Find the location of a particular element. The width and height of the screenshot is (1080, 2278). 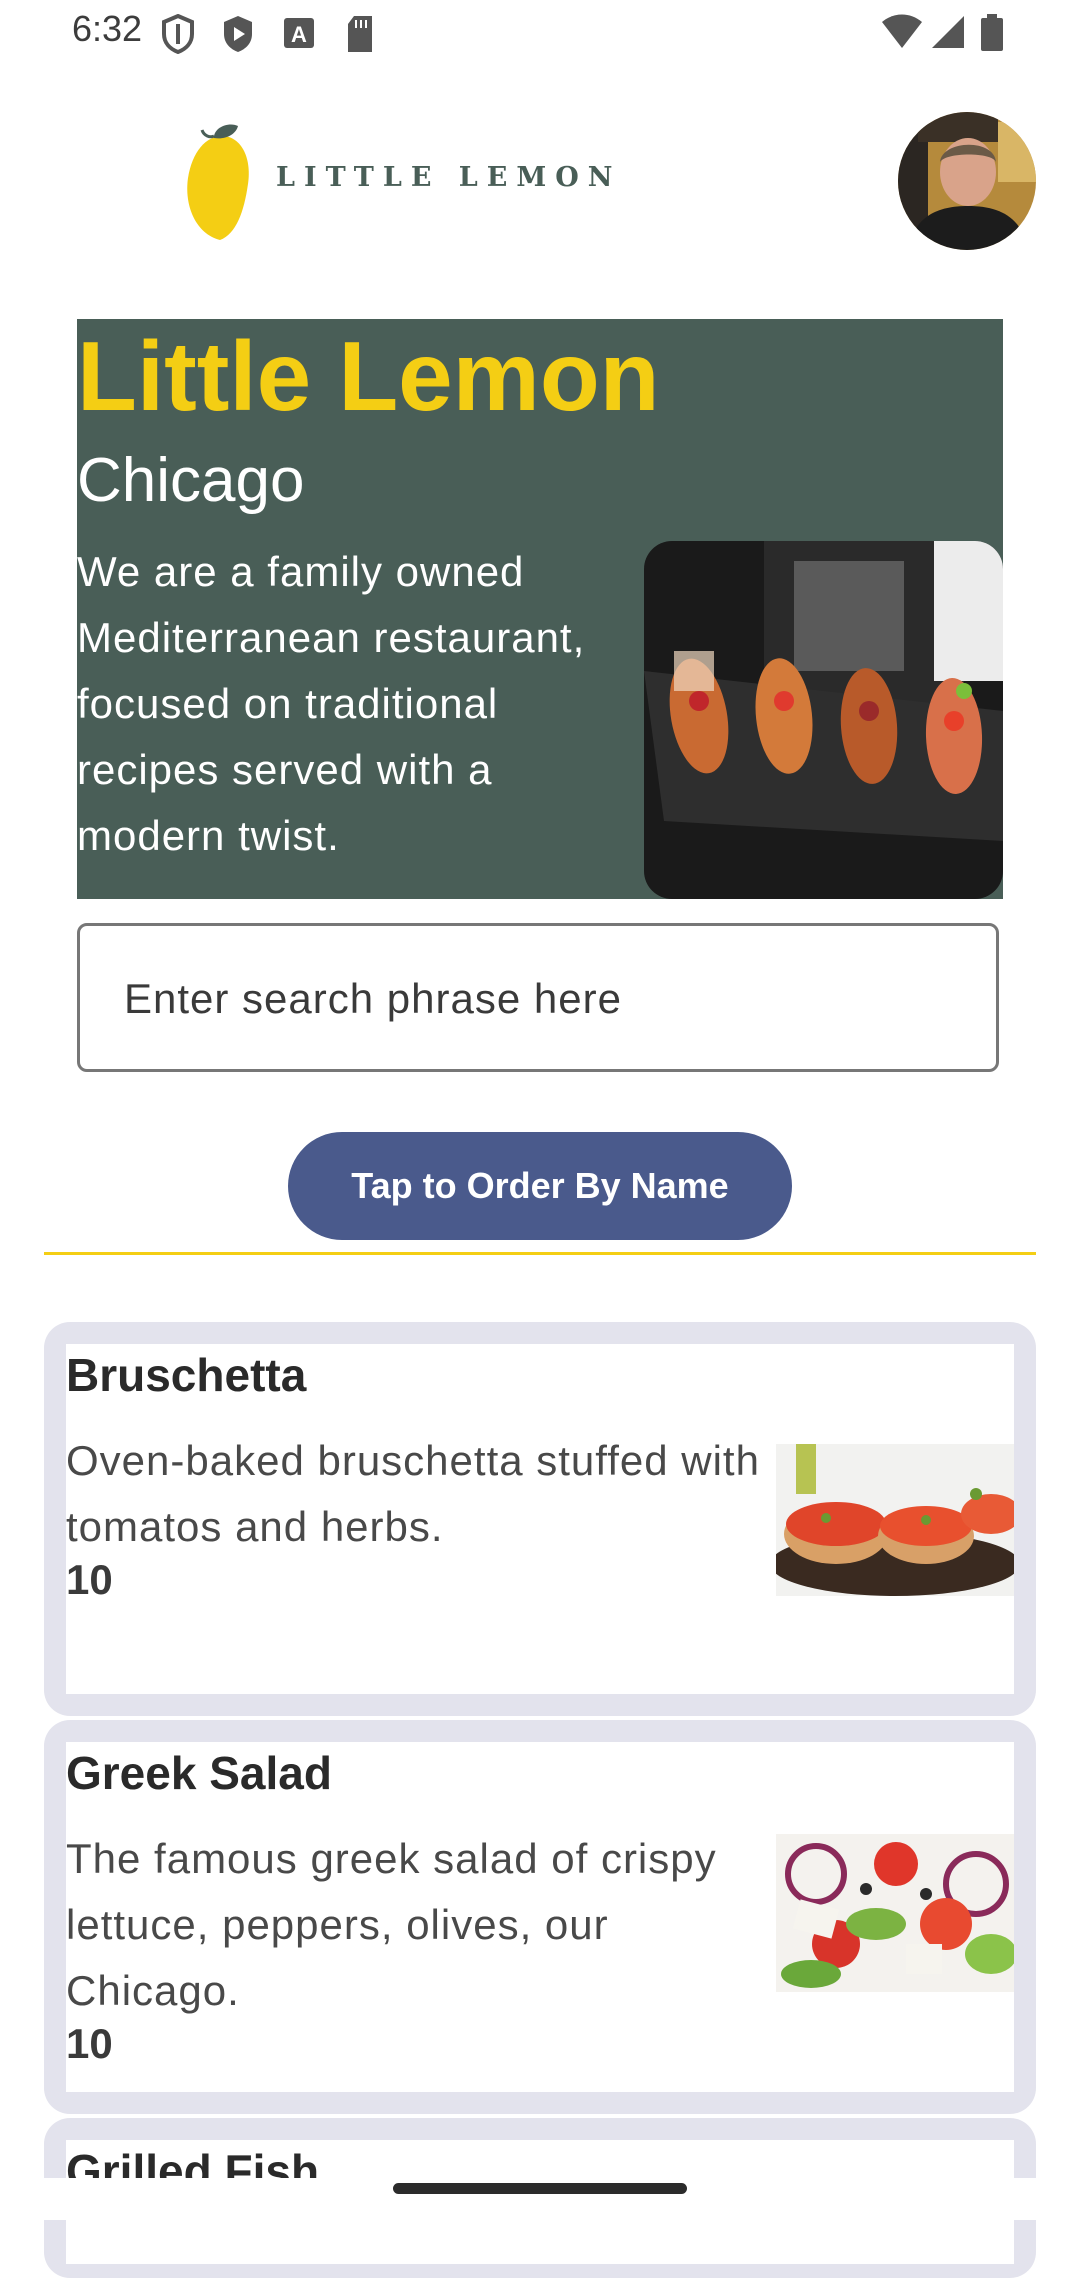

lemon-icon is located at coordinates (218, 182).